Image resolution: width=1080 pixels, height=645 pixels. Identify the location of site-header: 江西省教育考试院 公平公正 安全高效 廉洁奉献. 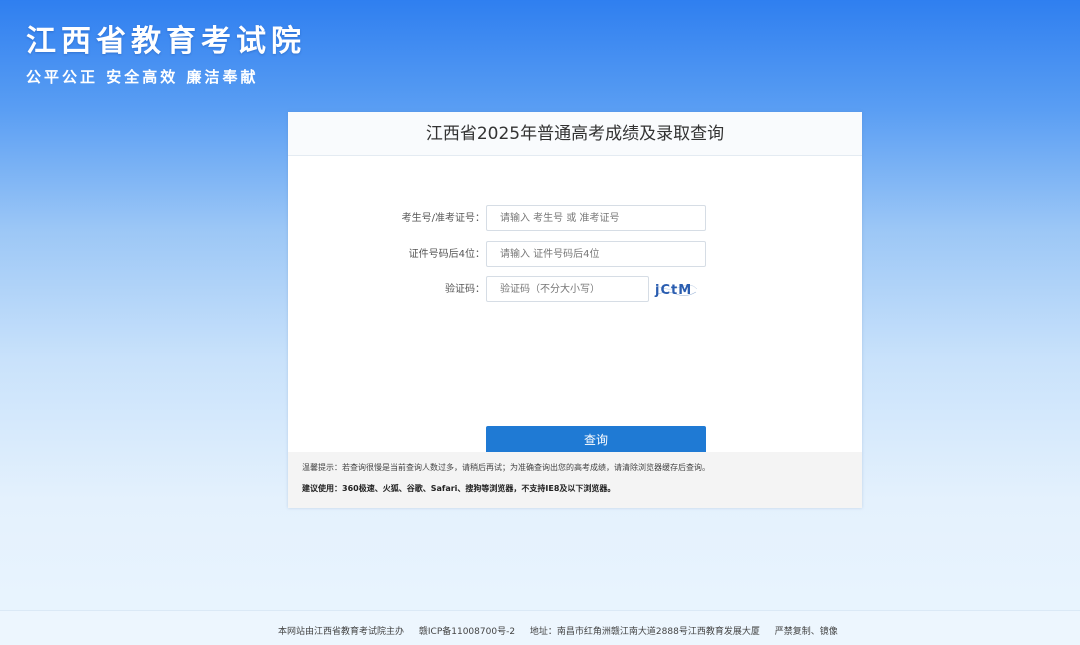
(166, 54).